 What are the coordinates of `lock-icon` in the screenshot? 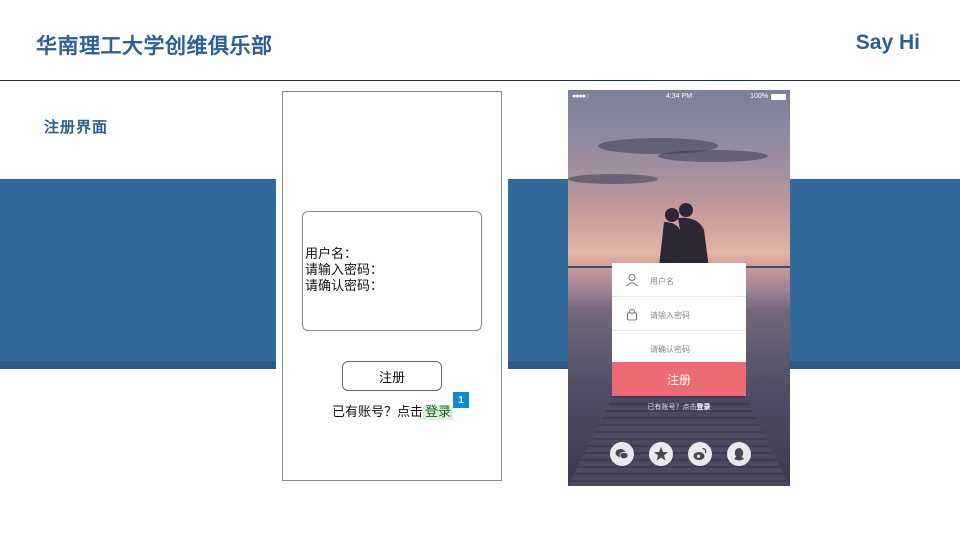 It's located at (632, 314).